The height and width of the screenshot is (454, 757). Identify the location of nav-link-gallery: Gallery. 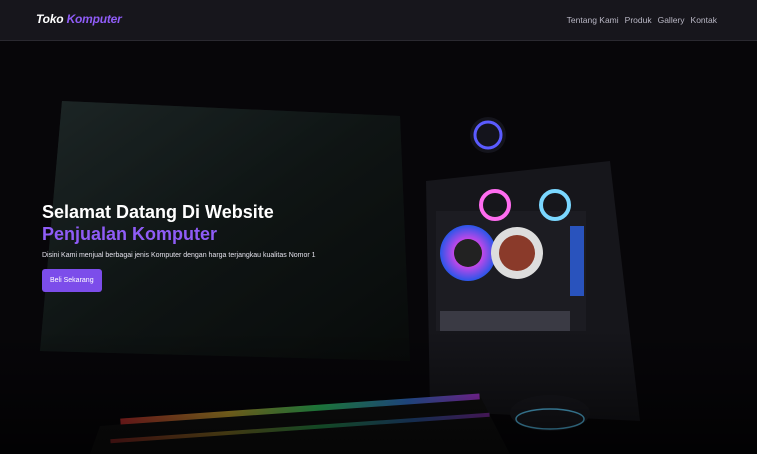
(671, 20).